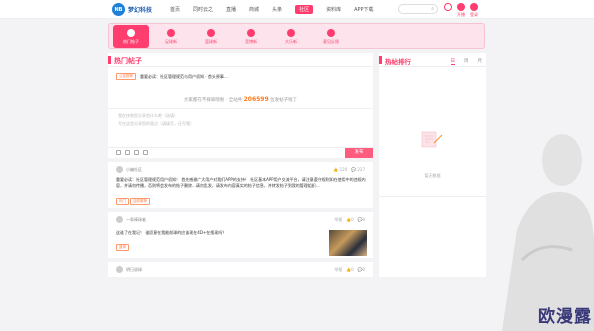  What do you see at coordinates (254, 9) in the screenshot?
I see `nav-mall: 商城` at bounding box center [254, 9].